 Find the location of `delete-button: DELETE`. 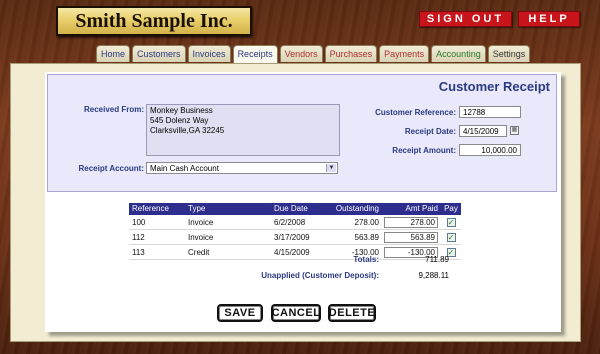

delete-button: DELETE is located at coordinates (352, 313).